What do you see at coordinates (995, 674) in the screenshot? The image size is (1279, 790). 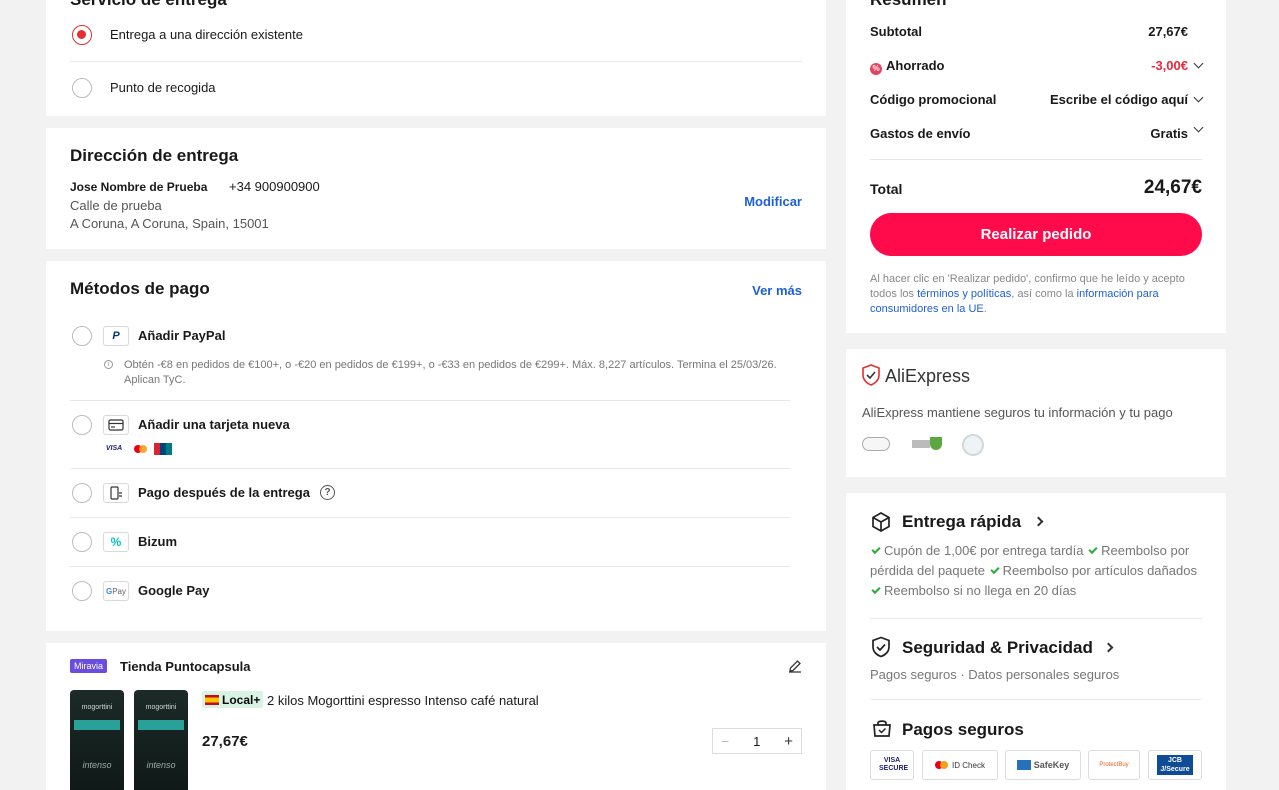 I see `security-text: Pagos seguros · Datos personales seguros` at bounding box center [995, 674].